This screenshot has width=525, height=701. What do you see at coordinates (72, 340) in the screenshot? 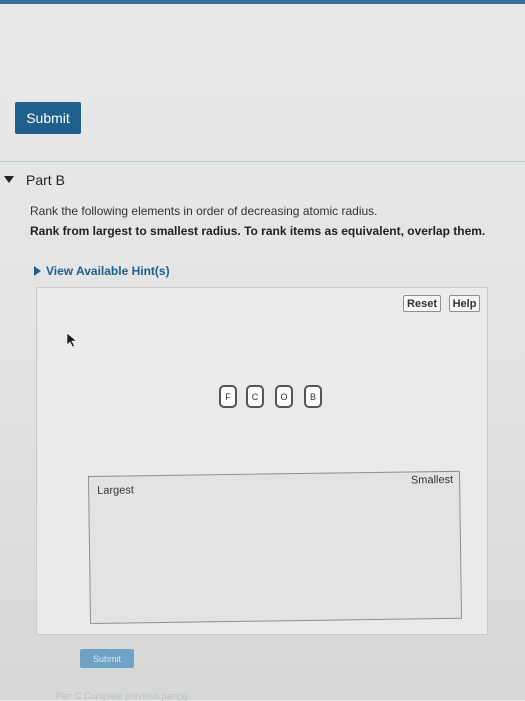
I see `mouse-pointer-icon` at bounding box center [72, 340].